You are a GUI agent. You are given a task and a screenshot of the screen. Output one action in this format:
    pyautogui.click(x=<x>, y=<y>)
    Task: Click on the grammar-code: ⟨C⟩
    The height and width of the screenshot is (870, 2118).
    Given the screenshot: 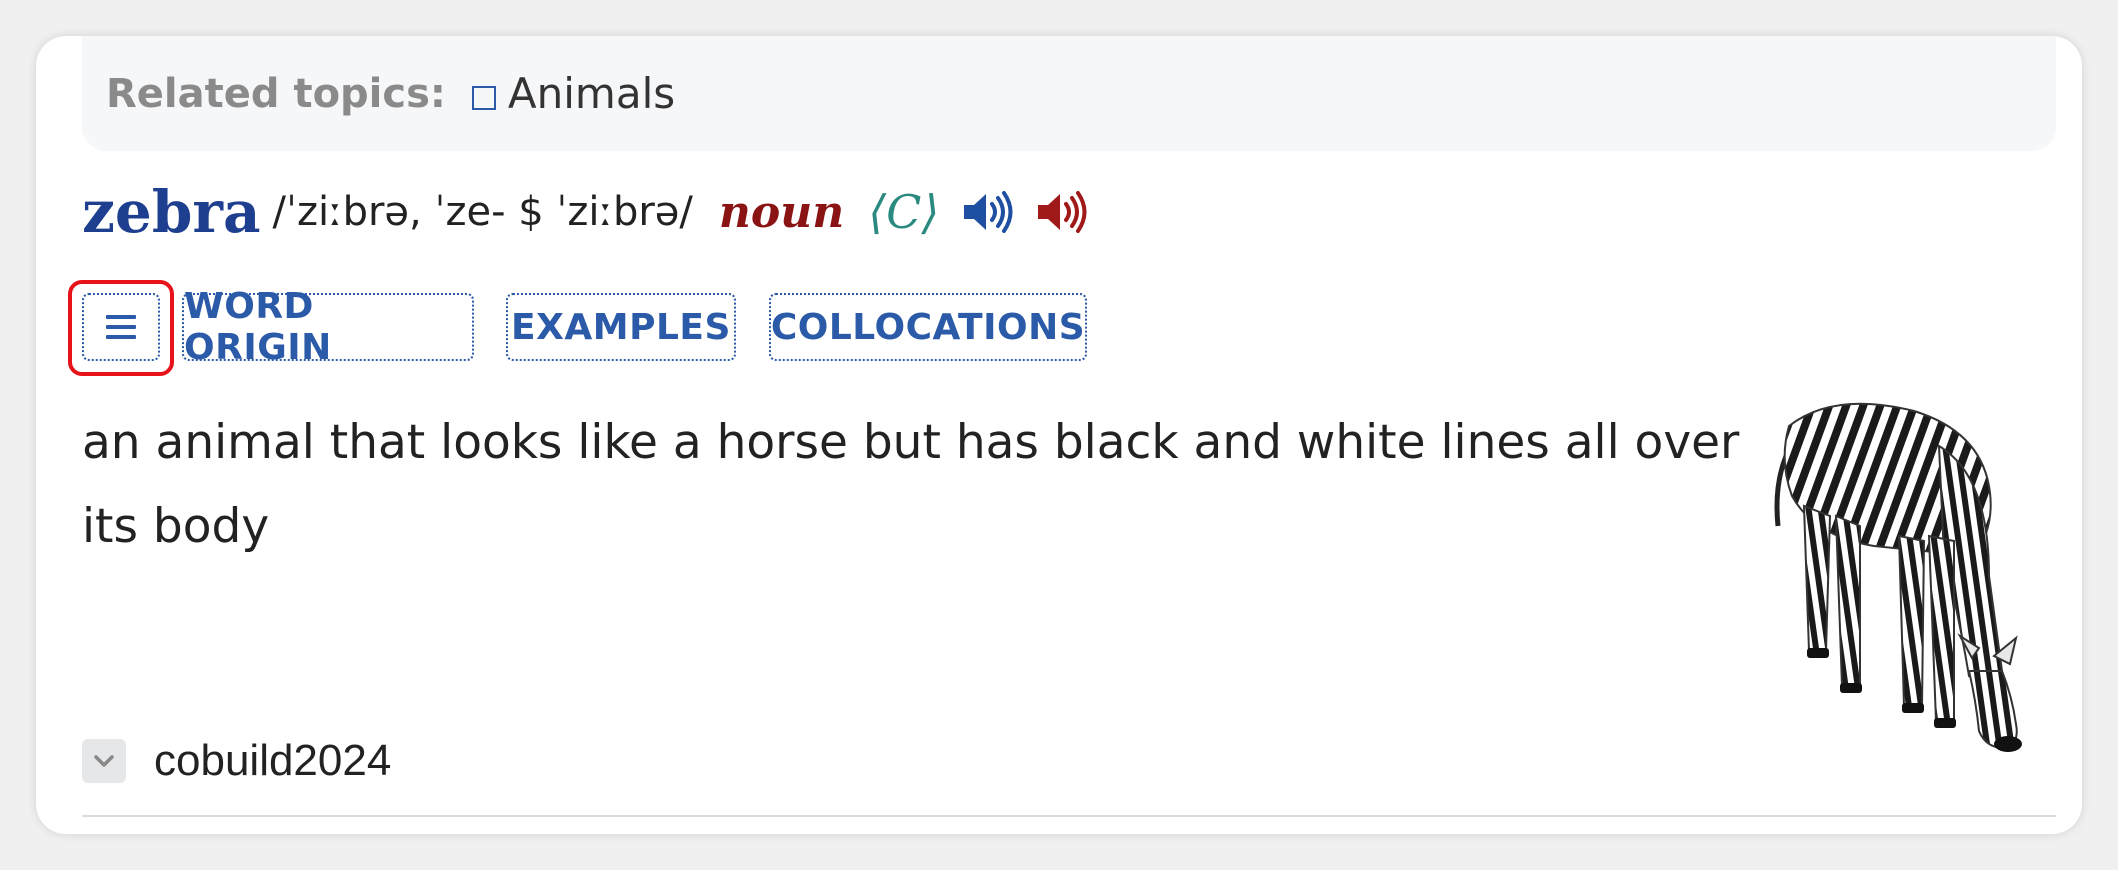 What is the action you would take?
    pyautogui.click(x=904, y=212)
    